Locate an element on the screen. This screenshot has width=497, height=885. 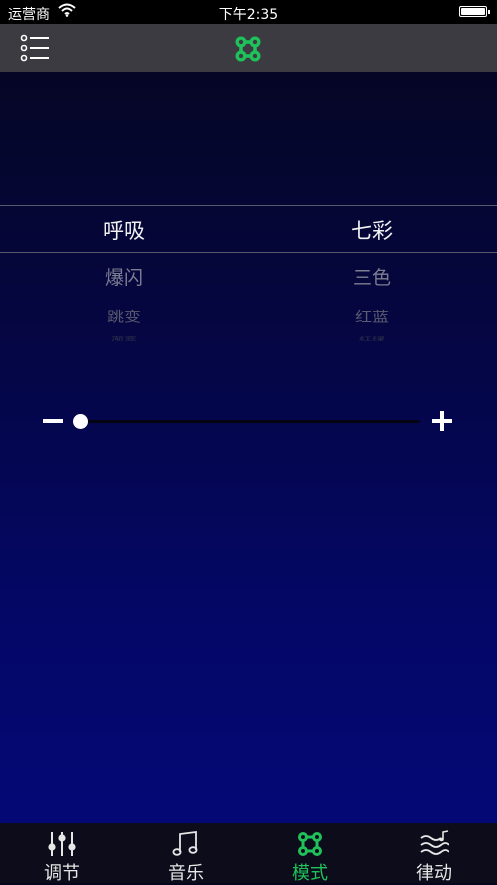
tab-rhythm: 律动 is located at coordinates (434, 853).